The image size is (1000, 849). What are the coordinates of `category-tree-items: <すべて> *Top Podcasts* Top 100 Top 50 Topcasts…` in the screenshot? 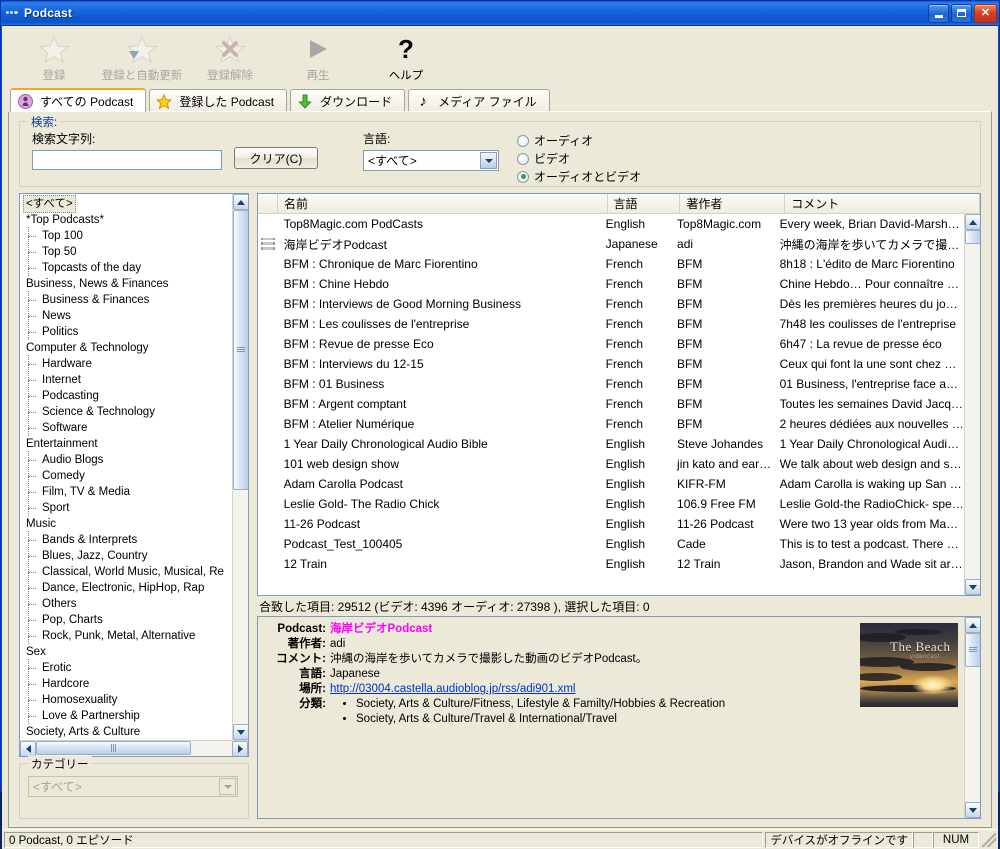 It's located at (126, 467).